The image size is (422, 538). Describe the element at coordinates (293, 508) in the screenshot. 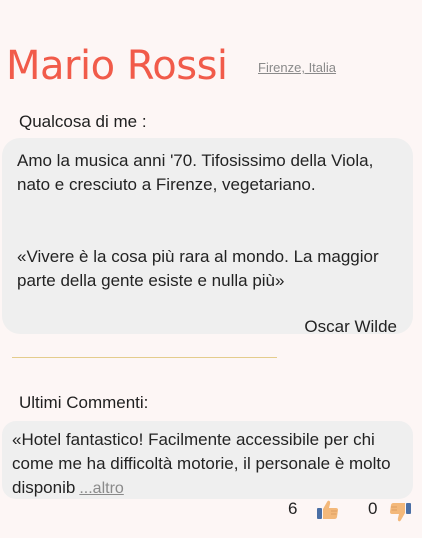

I see `likes-count: 6` at that location.